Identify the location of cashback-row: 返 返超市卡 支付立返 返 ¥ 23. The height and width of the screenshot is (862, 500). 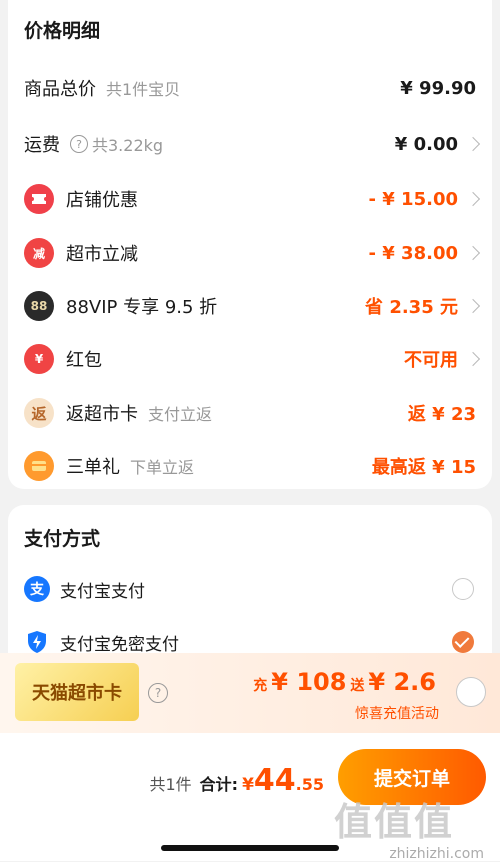
(250, 413).